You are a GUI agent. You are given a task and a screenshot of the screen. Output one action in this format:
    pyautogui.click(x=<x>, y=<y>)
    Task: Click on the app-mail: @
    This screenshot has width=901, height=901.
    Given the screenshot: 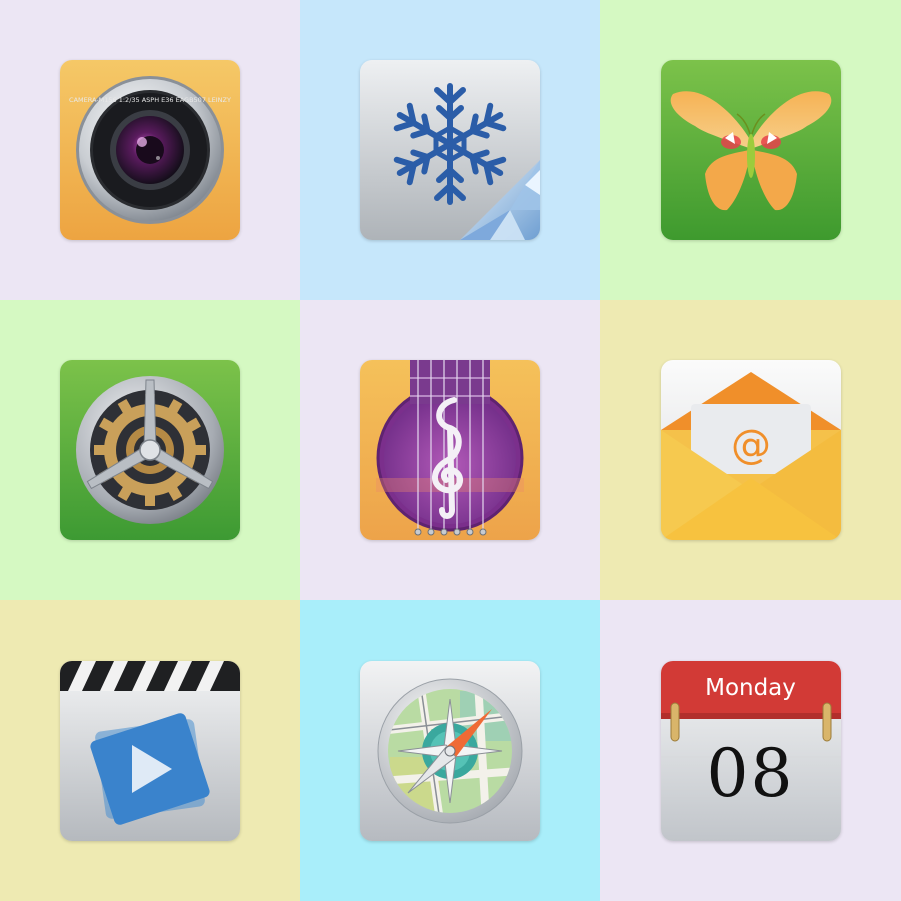 What is the action you would take?
    pyautogui.click(x=750, y=450)
    